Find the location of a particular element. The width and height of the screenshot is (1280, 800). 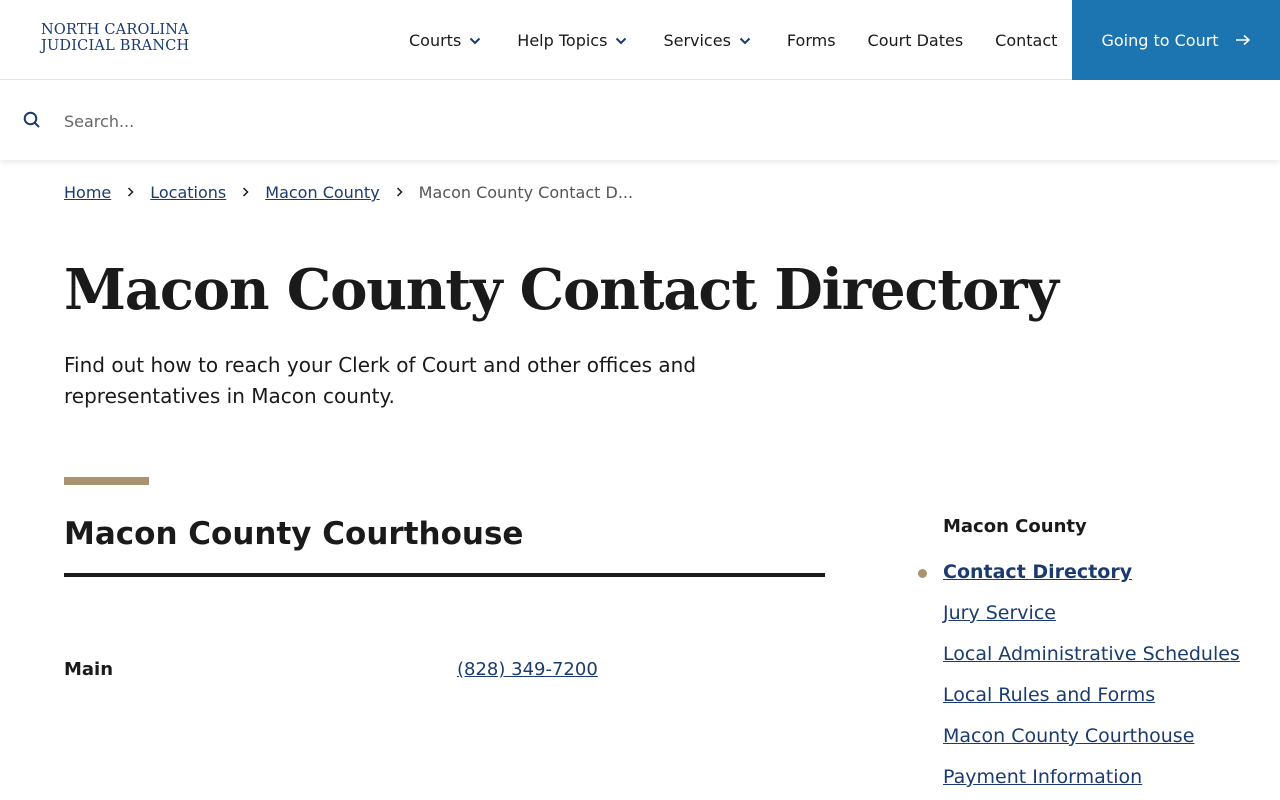

nav-contact: Contact is located at coordinates (1026, 40).